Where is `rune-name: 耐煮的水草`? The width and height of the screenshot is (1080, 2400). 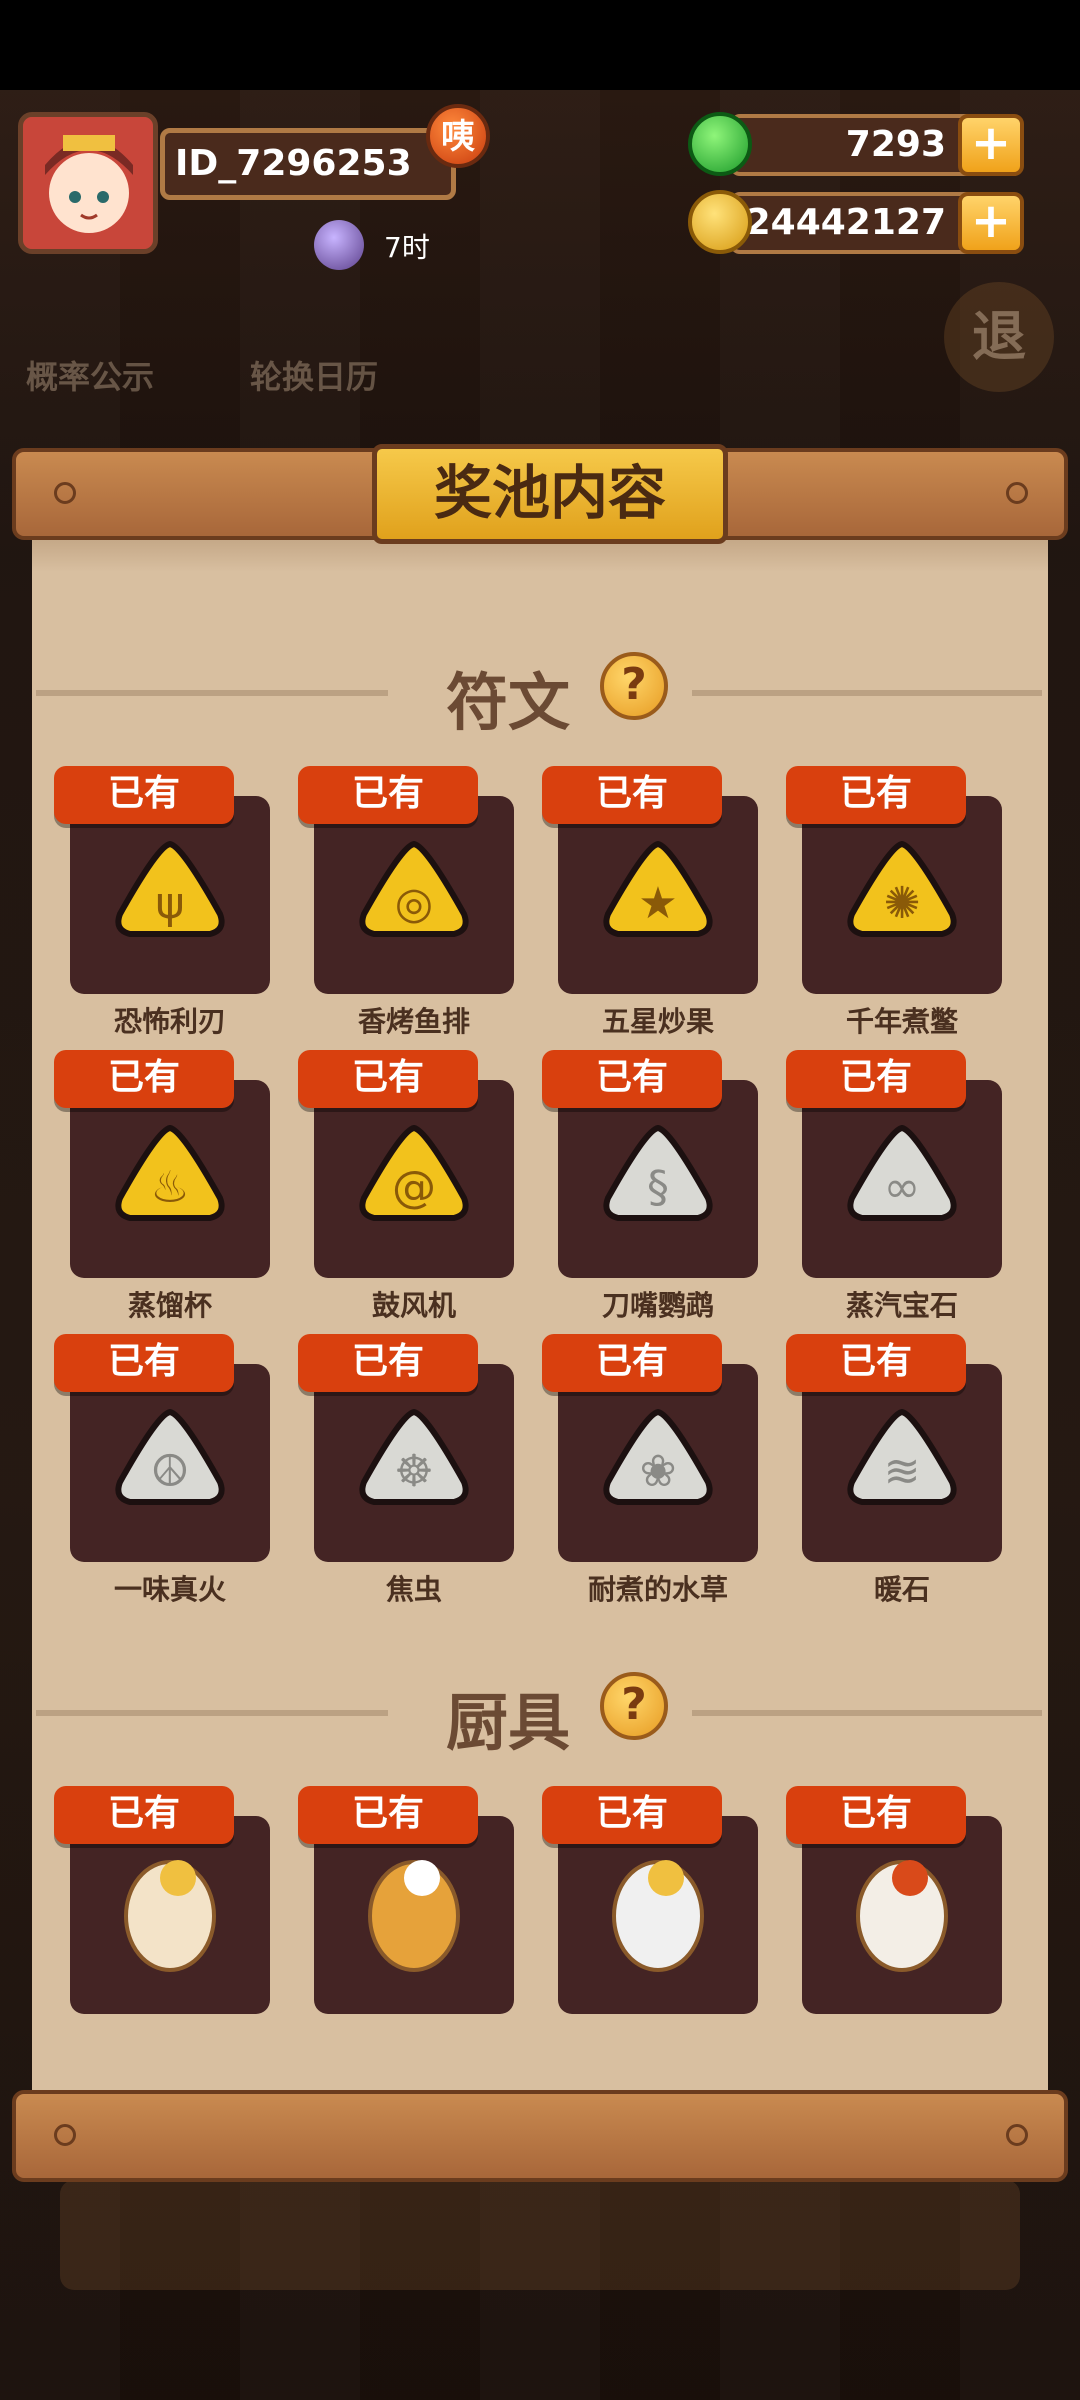
rune-name: 耐煮的水草 is located at coordinates (657, 1589).